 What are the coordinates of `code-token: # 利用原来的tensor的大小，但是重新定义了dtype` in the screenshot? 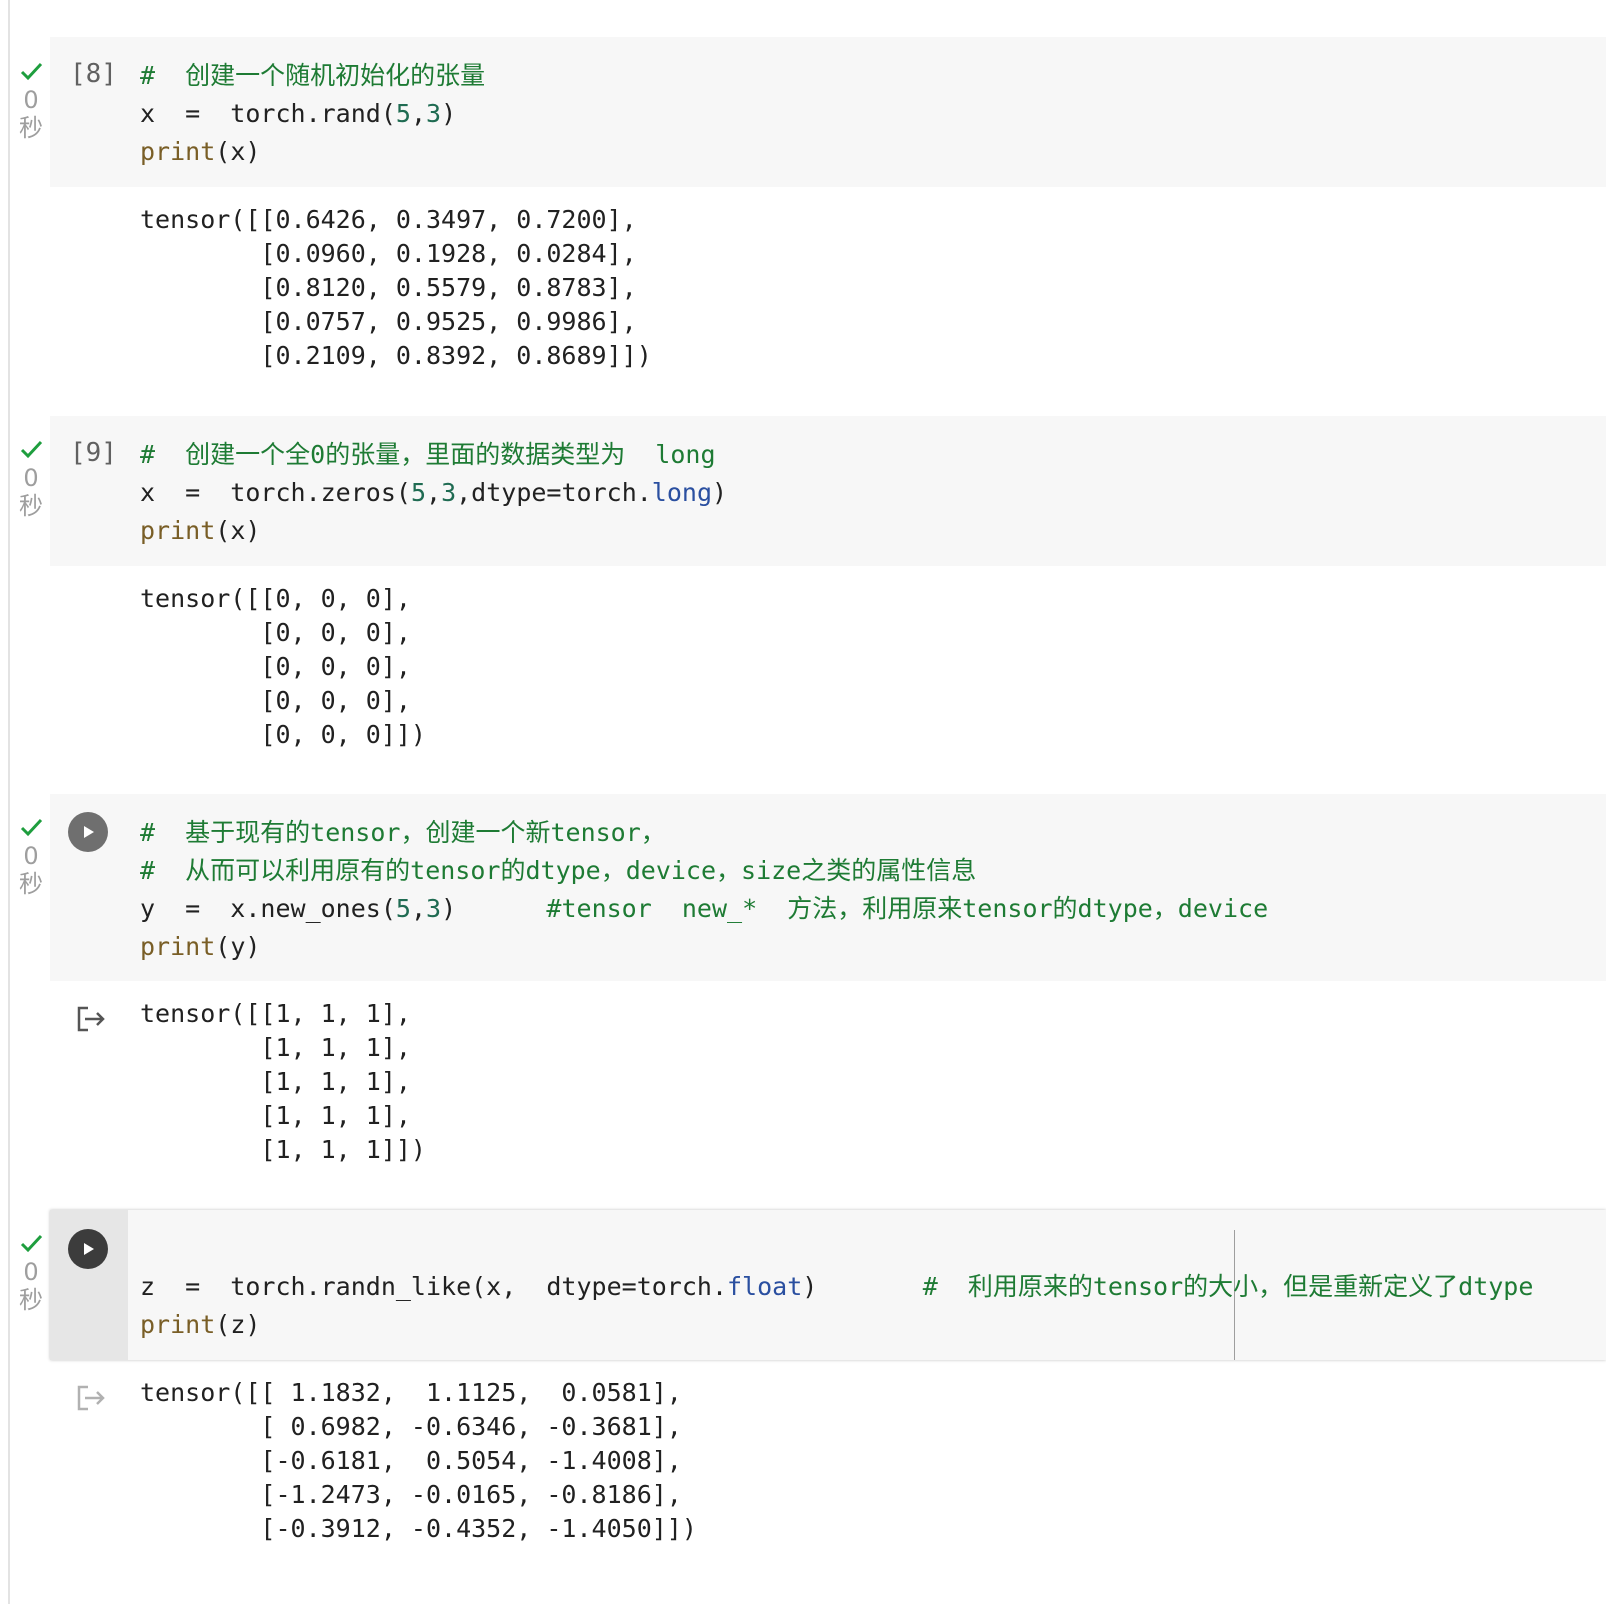 It's located at (1228, 1286).